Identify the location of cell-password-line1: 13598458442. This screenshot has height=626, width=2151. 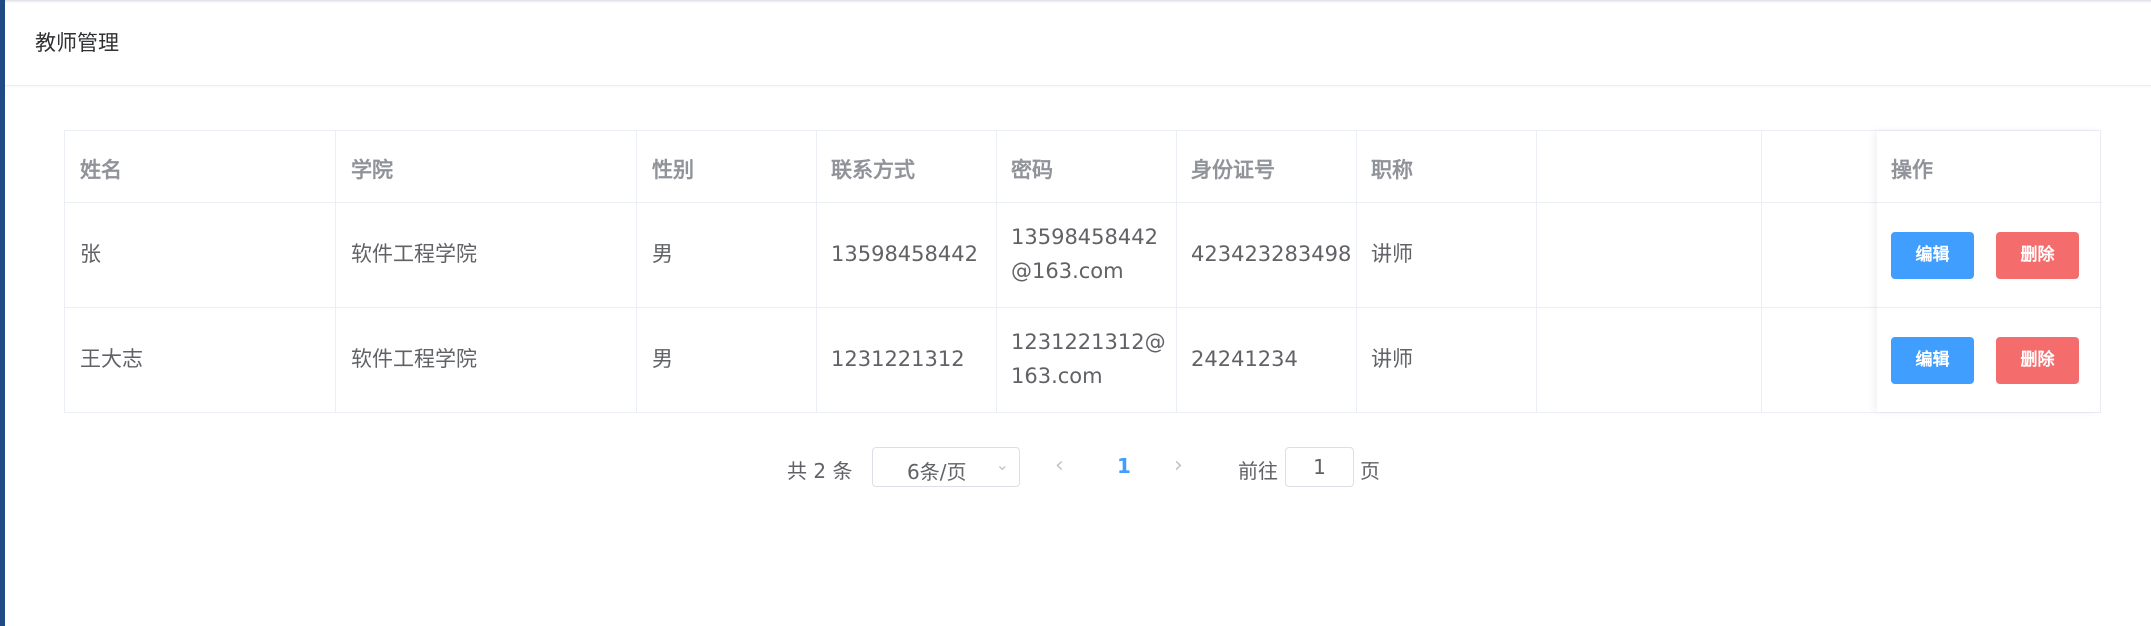
(1084, 237).